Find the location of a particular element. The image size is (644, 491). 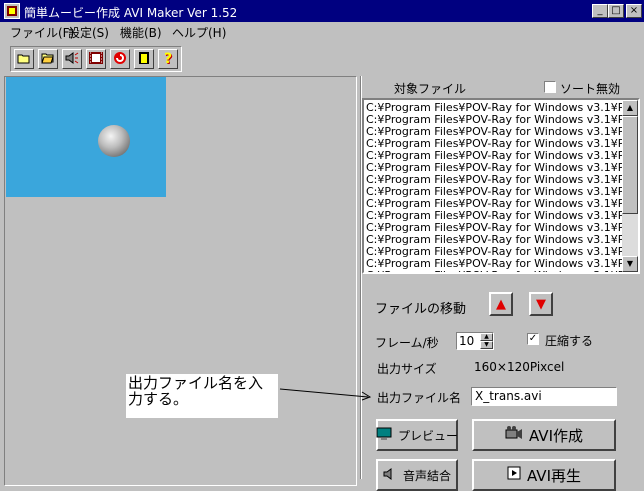

menu-help: ヘルプ(H) is located at coordinates (199, 32).